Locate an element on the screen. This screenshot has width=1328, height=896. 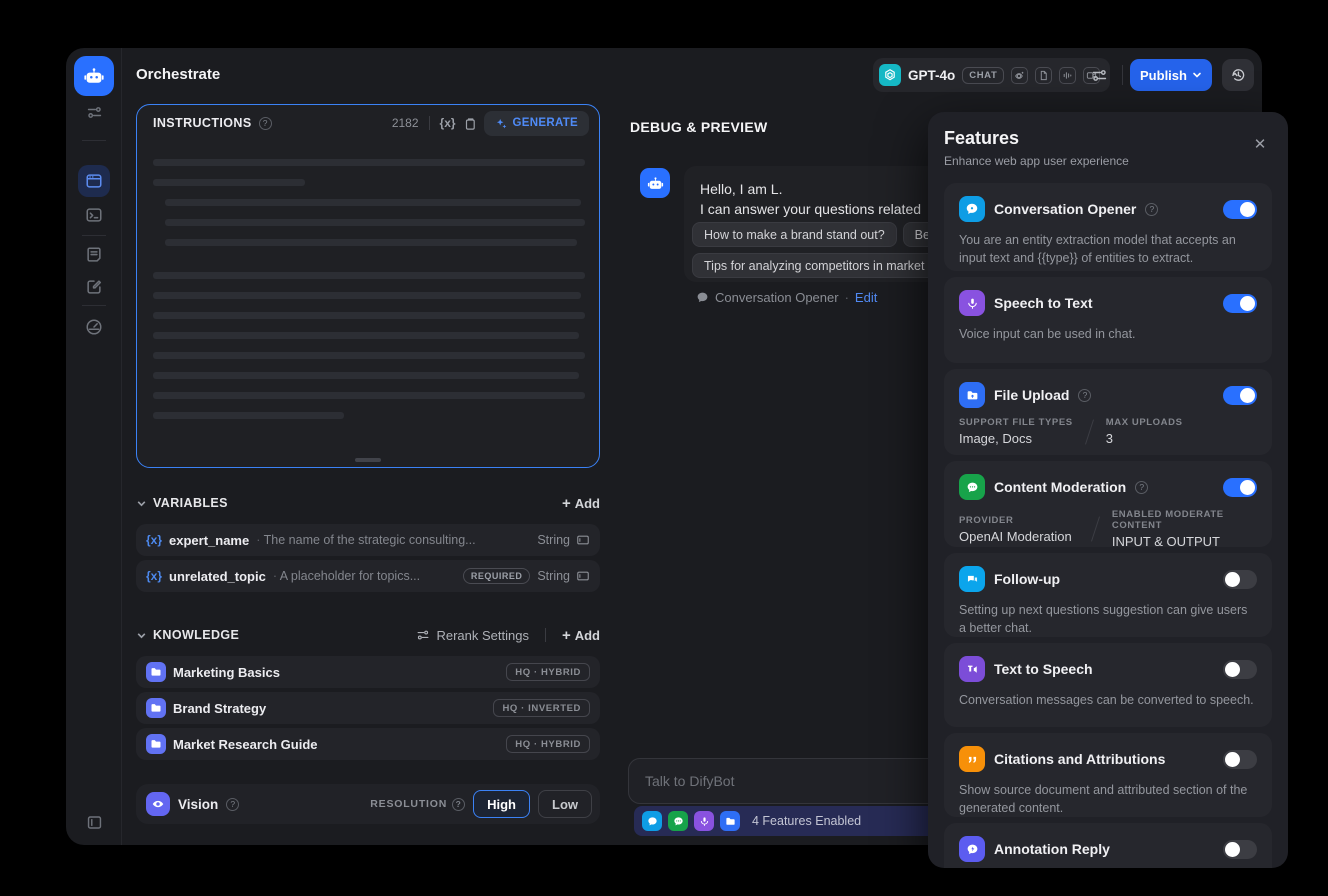
knowledge-row: Marketing Basics HQ · HYBRID is located at coordinates (368, 672).